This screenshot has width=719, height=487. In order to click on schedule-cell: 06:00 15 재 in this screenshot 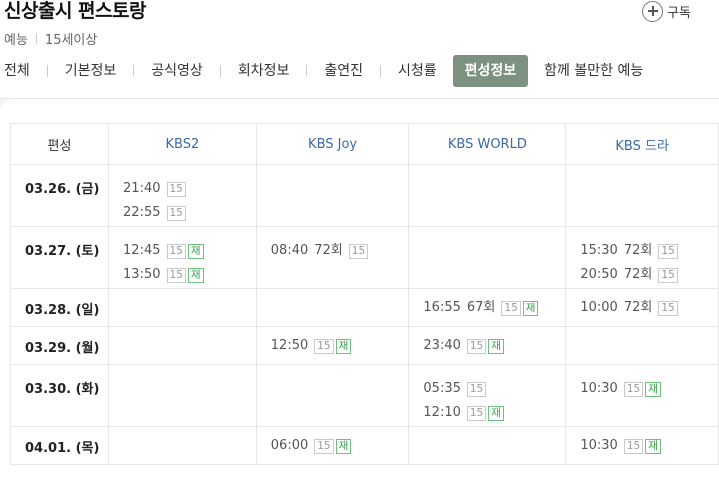, I will do `click(333, 445)`.